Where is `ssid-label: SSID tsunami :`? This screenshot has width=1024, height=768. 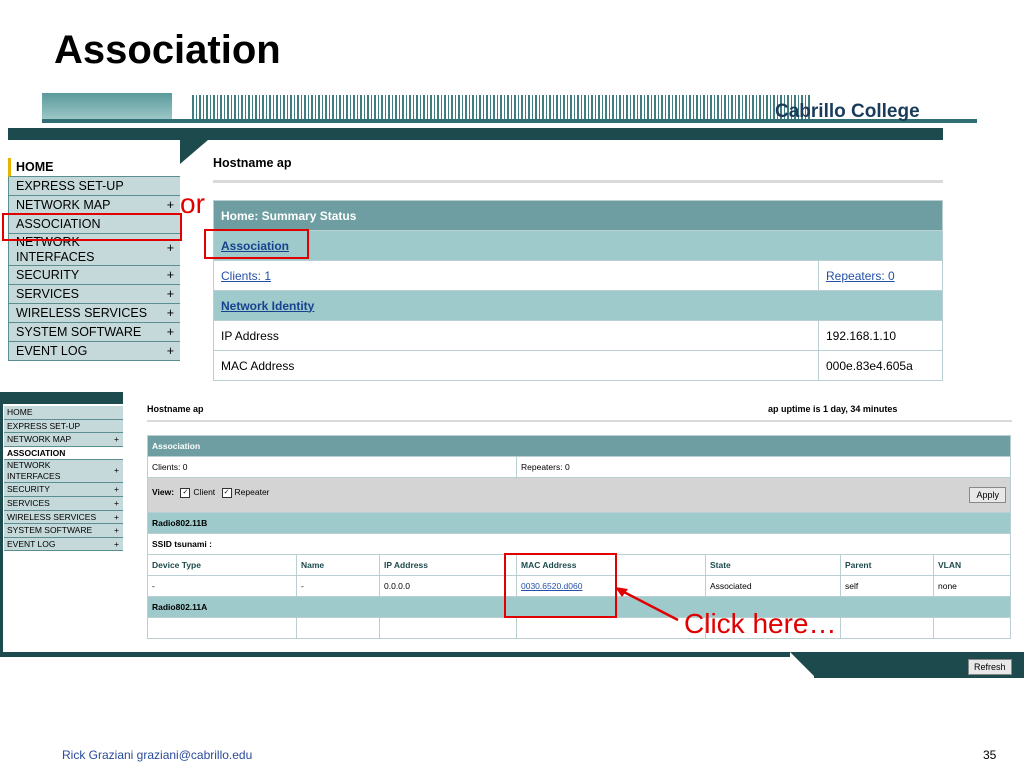 ssid-label: SSID tsunami : is located at coordinates (579, 544).